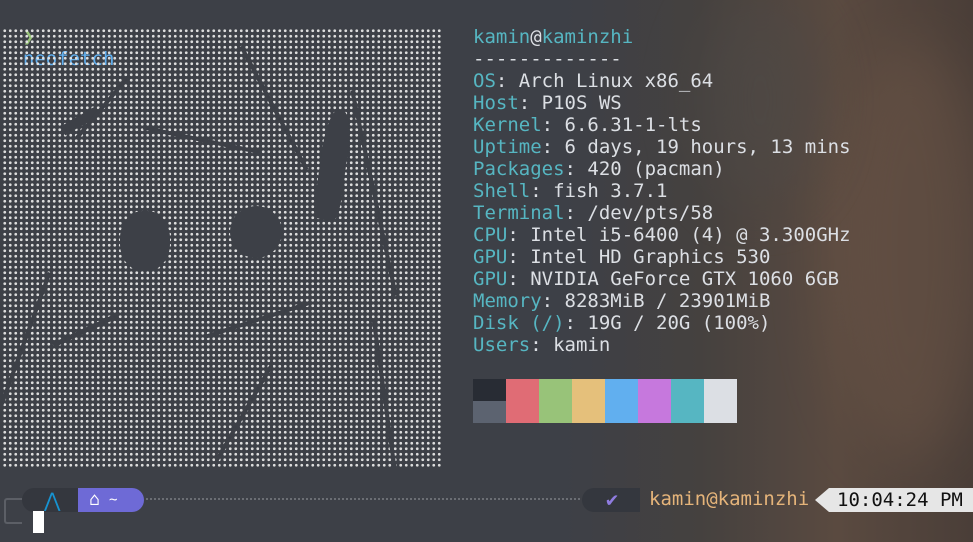  What do you see at coordinates (587, 37) in the screenshot?
I see `info-host: kaminzhi` at bounding box center [587, 37].